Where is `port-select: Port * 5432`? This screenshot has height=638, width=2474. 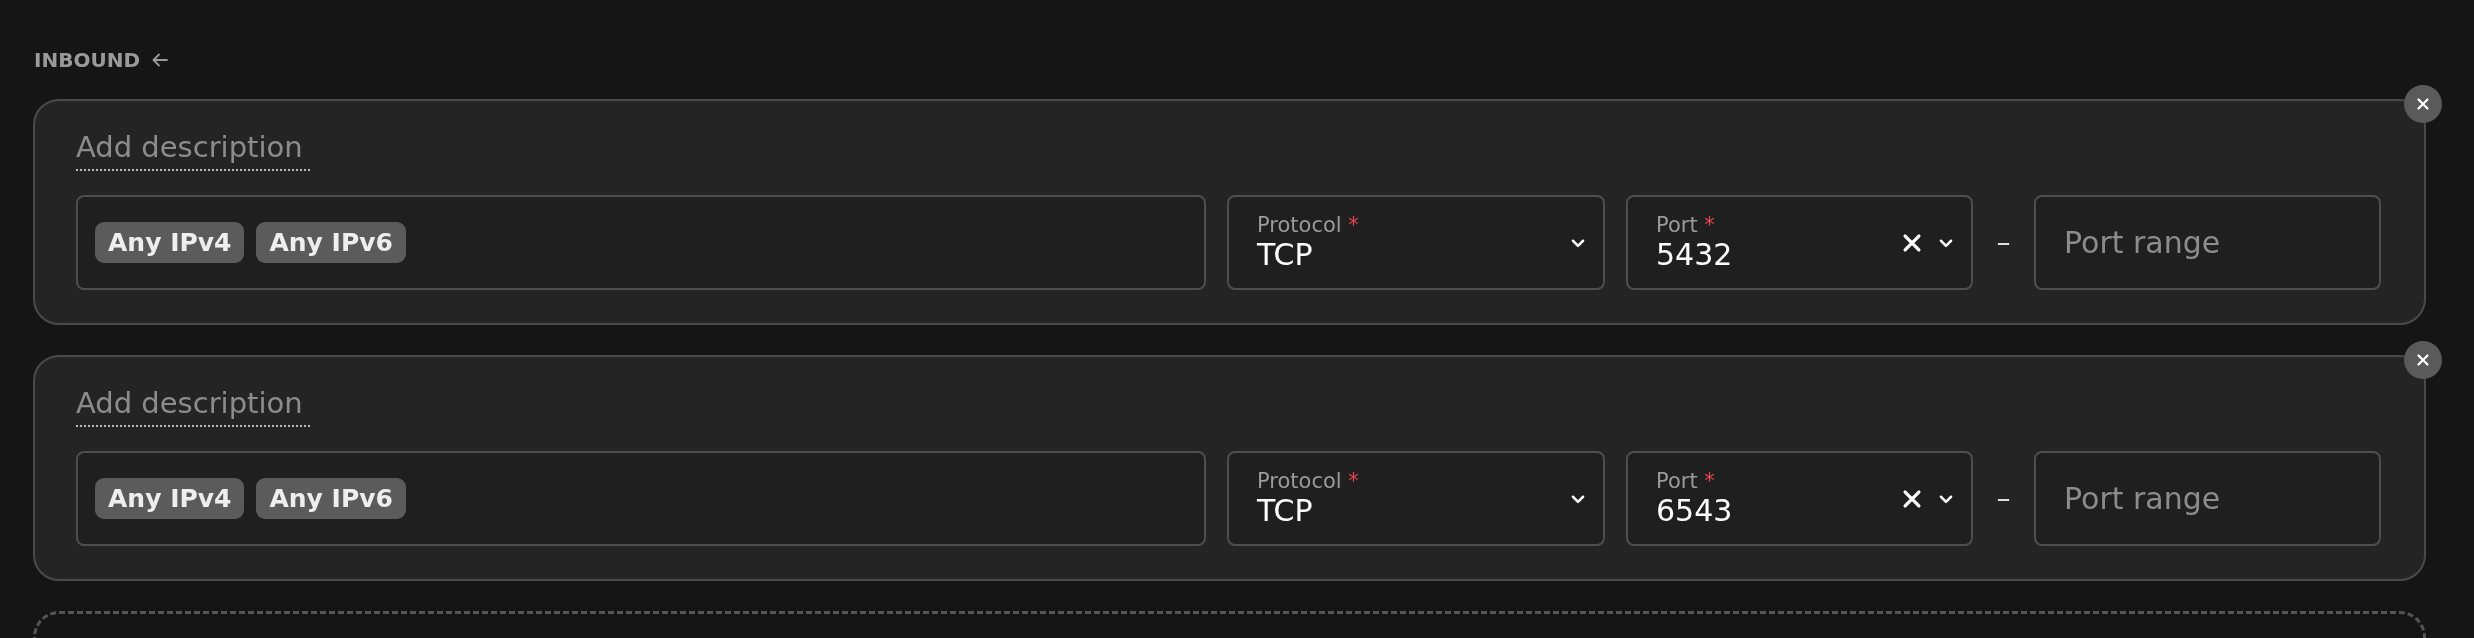 port-select: Port * 5432 is located at coordinates (1799, 242).